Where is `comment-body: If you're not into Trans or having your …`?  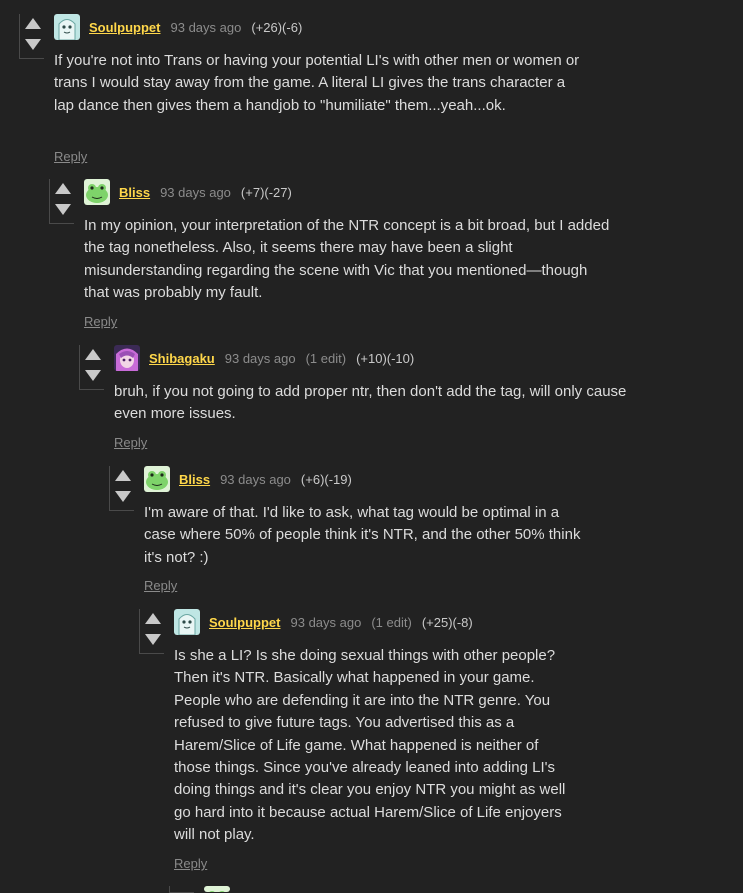 comment-body: If you're not into Trans or having your … is located at coordinates (317, 83).